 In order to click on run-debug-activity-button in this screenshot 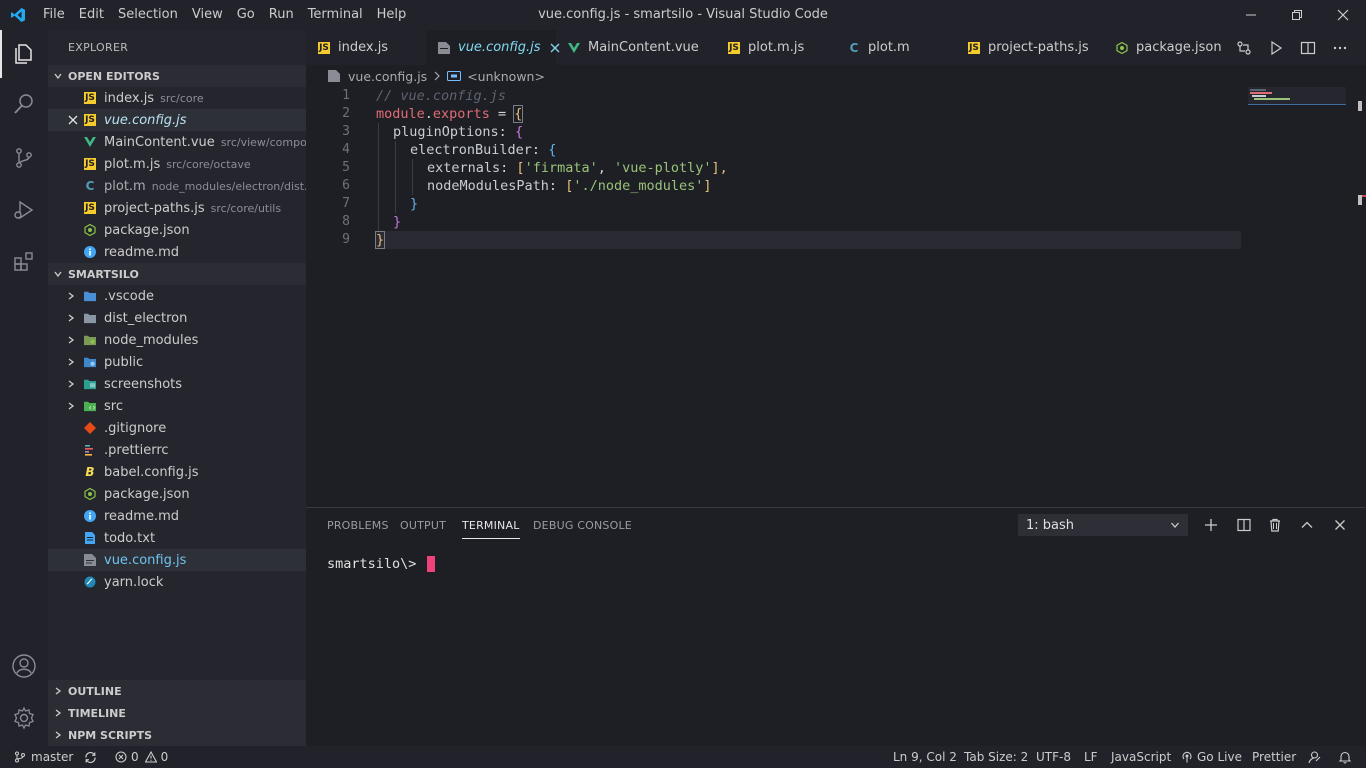, I will do `click(24, 210)`.